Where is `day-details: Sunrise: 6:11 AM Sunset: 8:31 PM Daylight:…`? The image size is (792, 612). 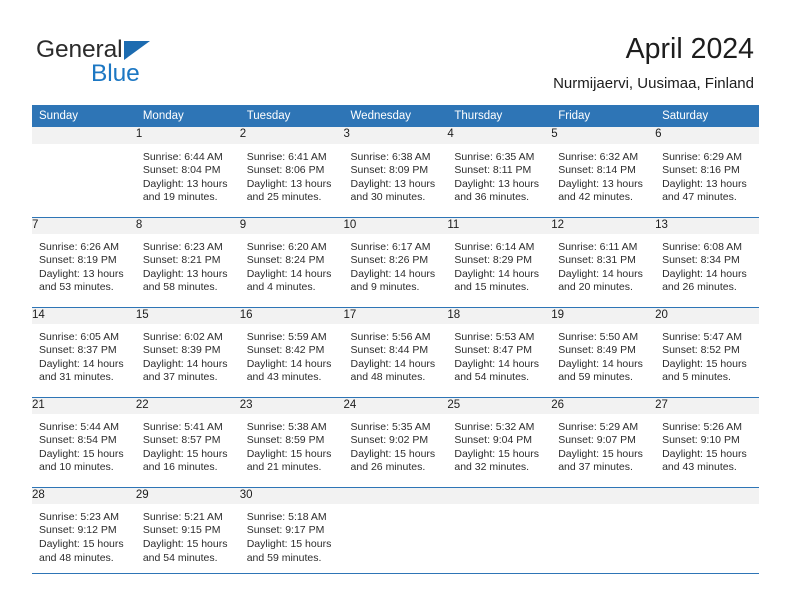 day-details: Sunrise: 6:11 AM Sunset: 8:31 PM Daylight:… is located at coordinates (603, 270).